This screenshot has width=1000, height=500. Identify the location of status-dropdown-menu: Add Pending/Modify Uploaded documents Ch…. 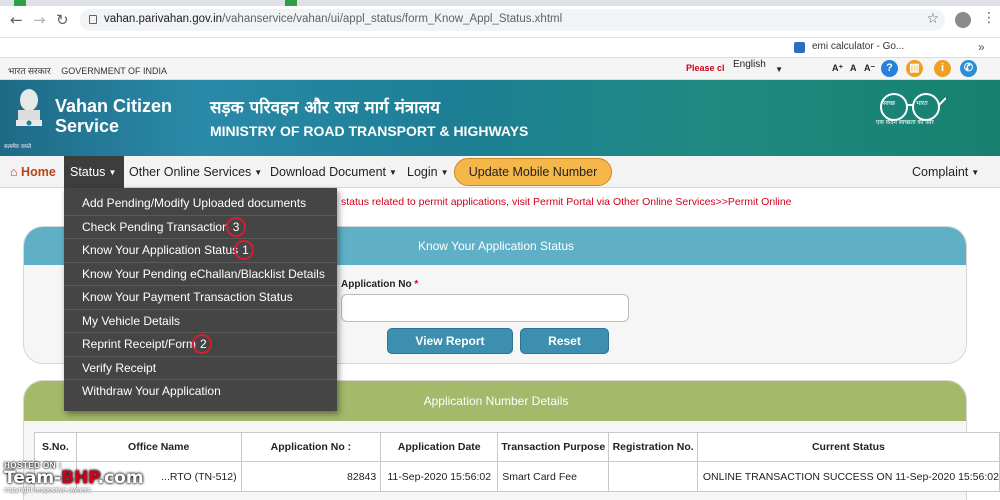
(200, 299).